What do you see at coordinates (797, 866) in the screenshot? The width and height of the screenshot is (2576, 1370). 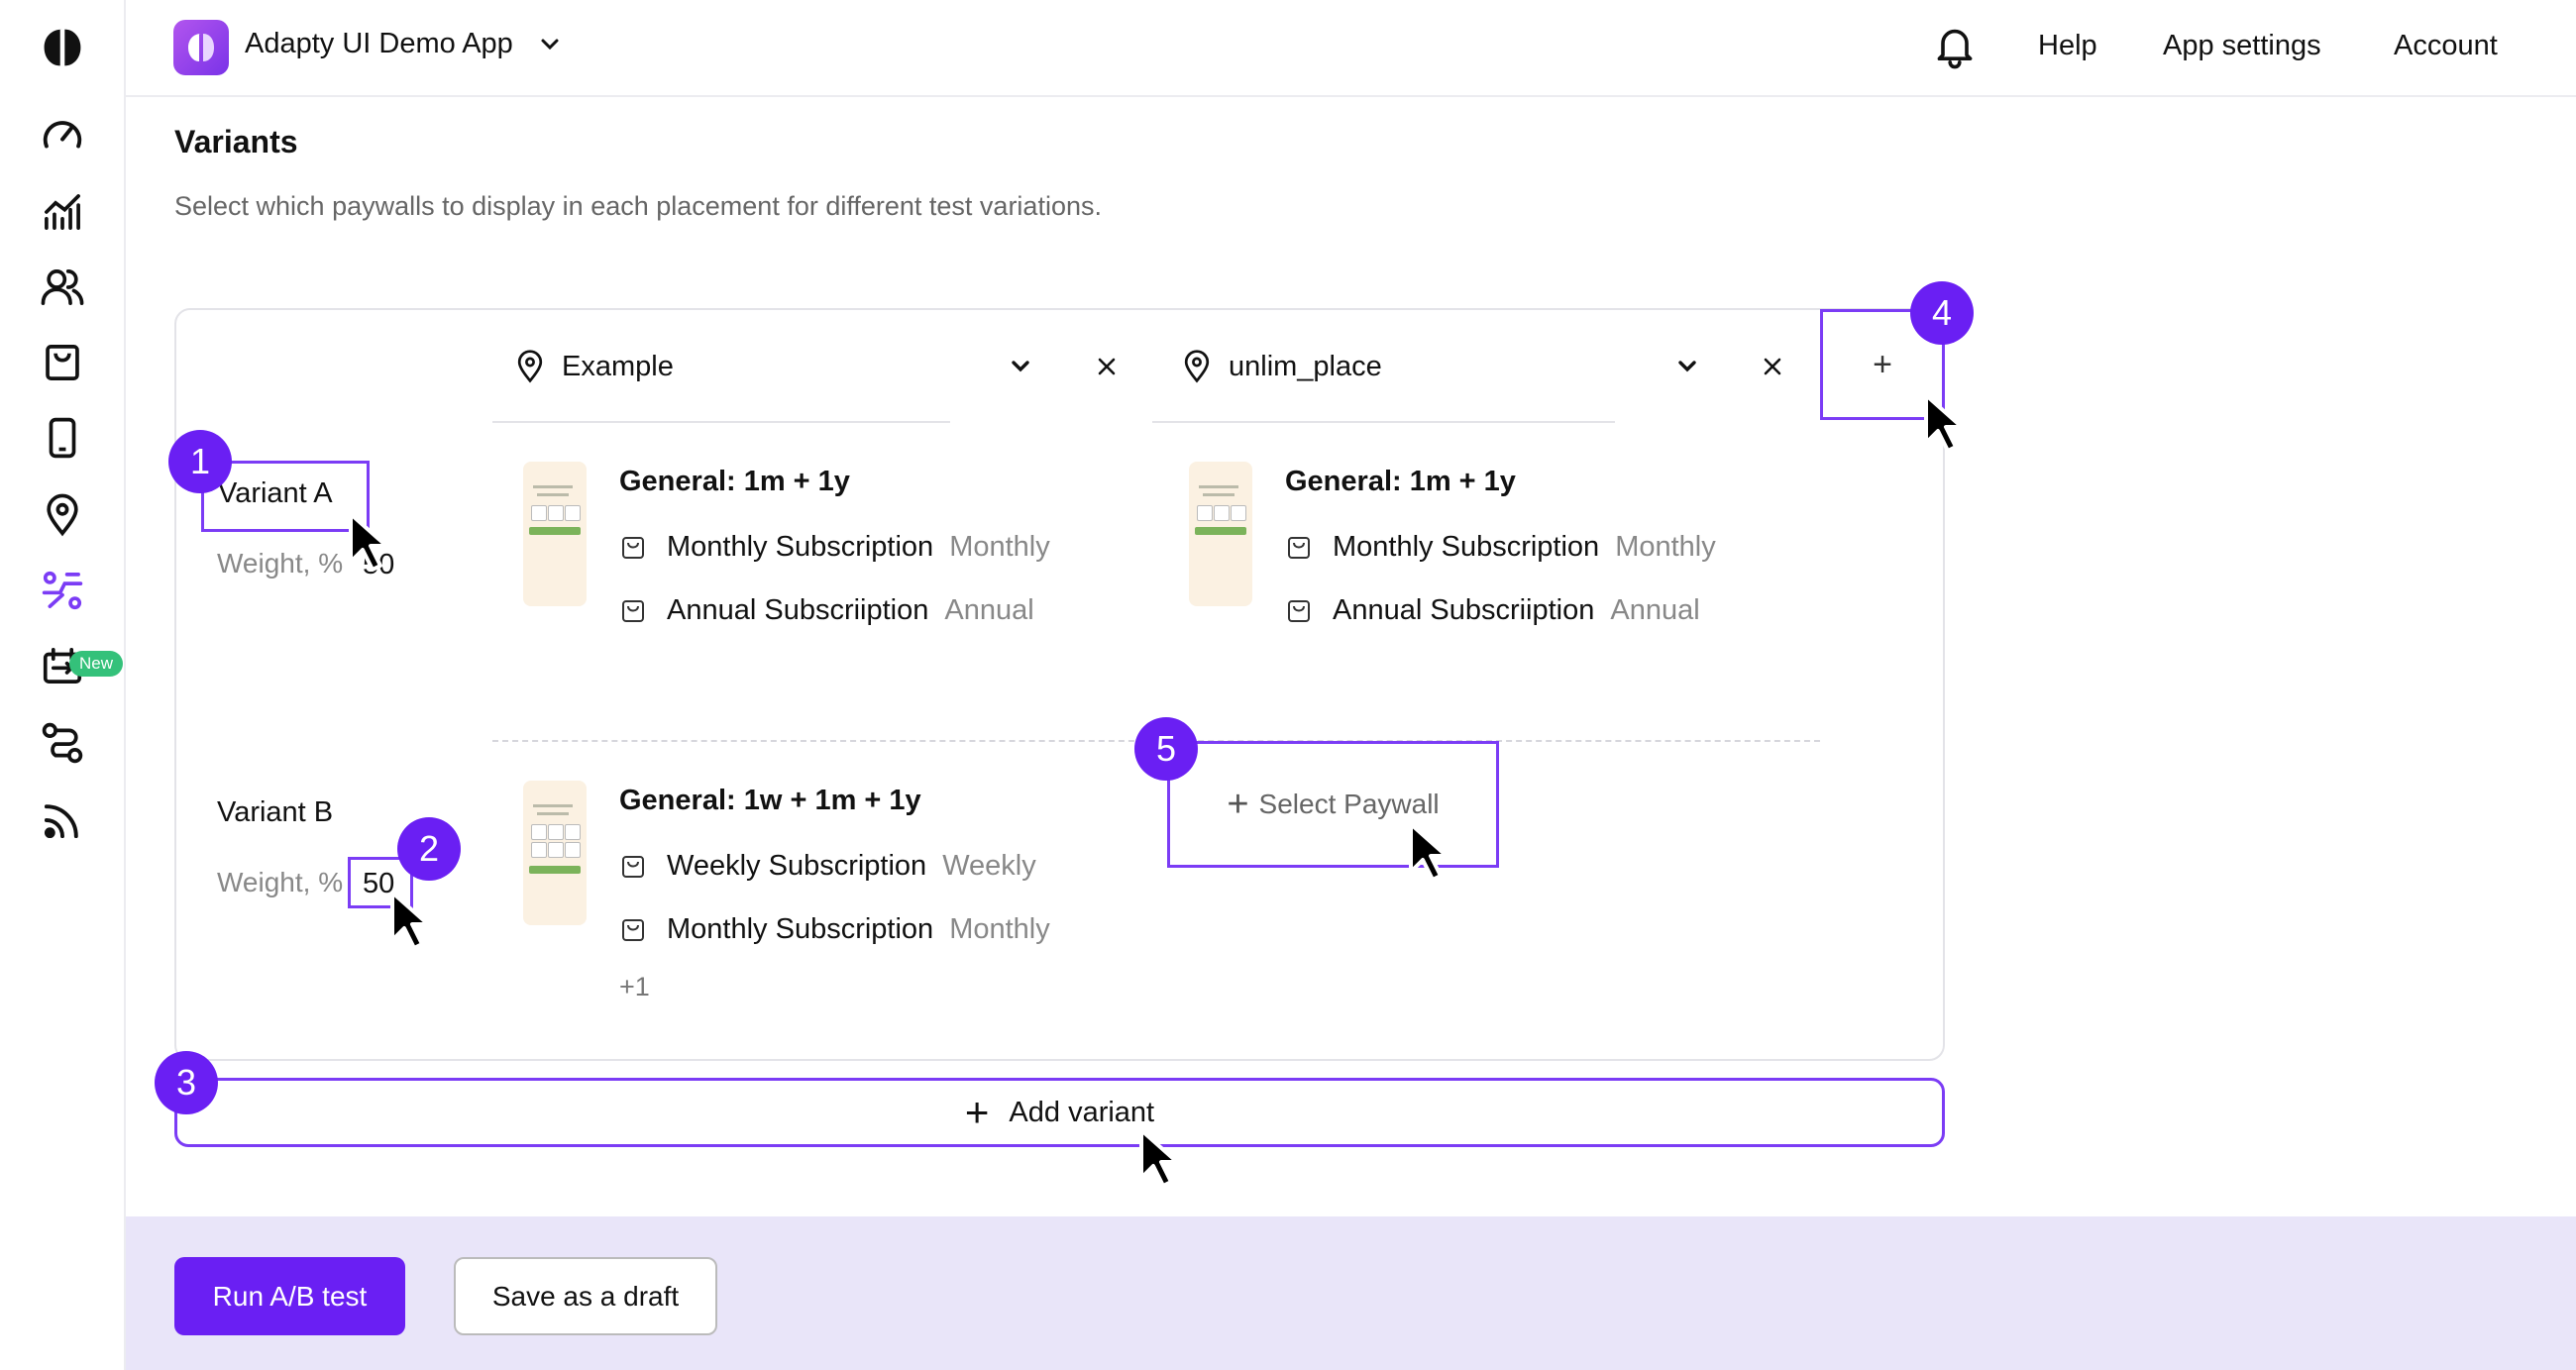 I see `product-name: Weekly Subscription` at bounding box center [797, 866].